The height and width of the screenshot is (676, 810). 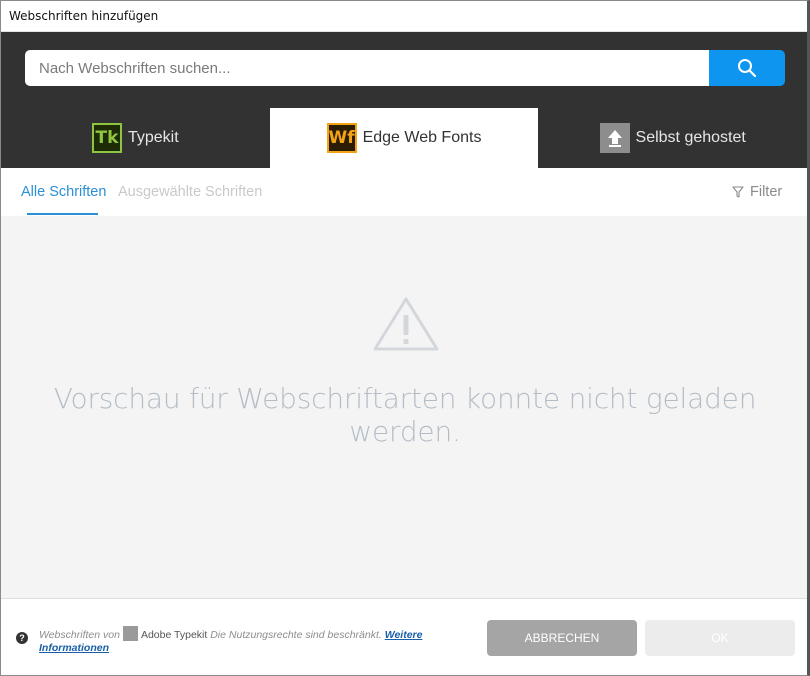 What do you see at coordinates (406, 324) in the screenshot?
I see `warning-icon` at bounding box center [406, 324].